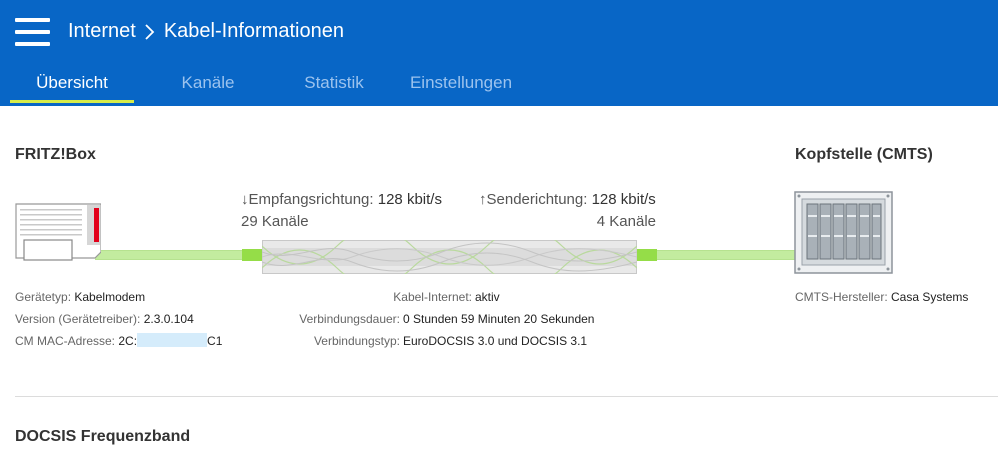 The image size is (998, 451). Describe the element at coordinates (150, 31) in the screenshot. I see `chevron-right-icon` at that location.